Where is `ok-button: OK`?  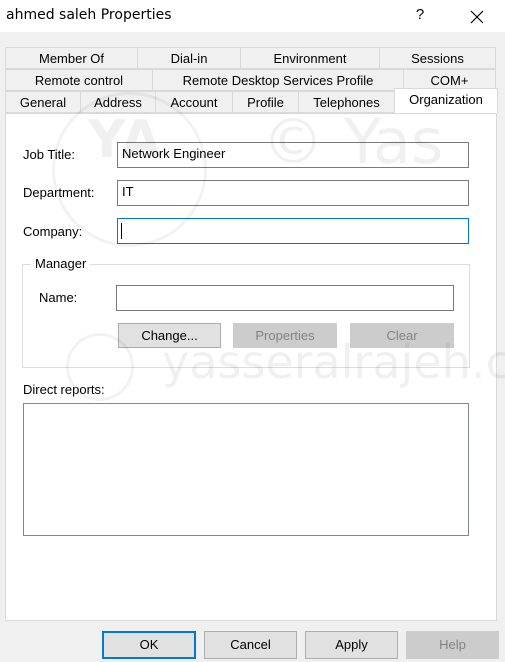 ok-button: OK is located at coordinates (149, 645).